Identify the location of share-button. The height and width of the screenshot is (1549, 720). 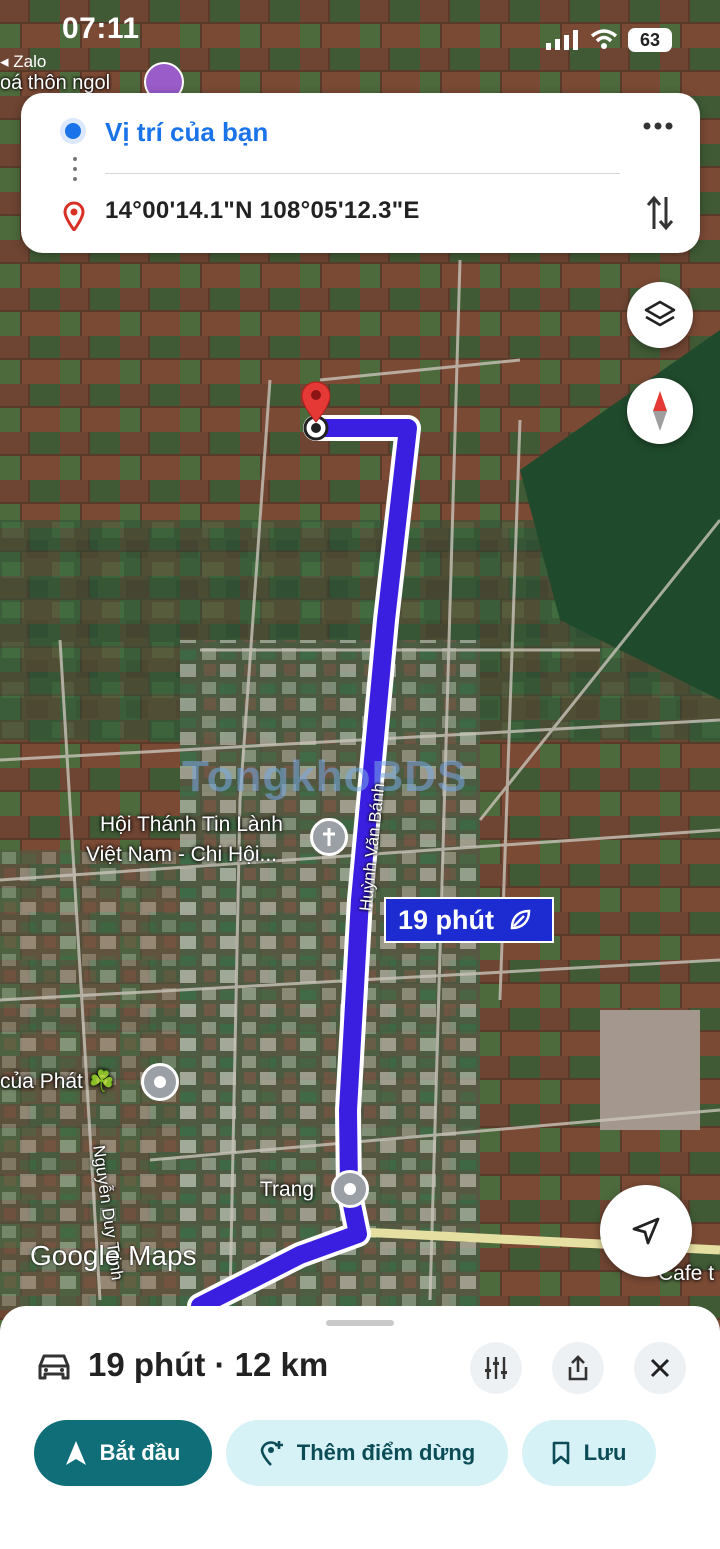
(578, 1368).